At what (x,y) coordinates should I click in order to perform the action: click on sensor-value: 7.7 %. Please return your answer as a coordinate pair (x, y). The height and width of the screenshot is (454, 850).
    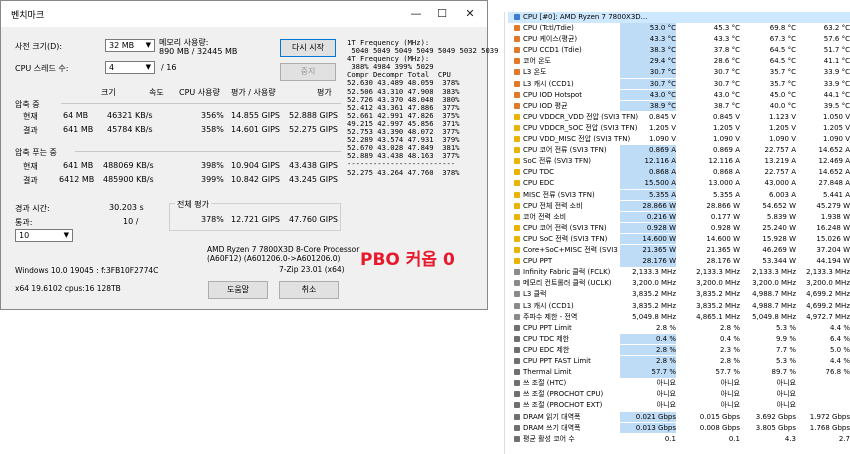
    Looking at the image, I should click on (785, 349).